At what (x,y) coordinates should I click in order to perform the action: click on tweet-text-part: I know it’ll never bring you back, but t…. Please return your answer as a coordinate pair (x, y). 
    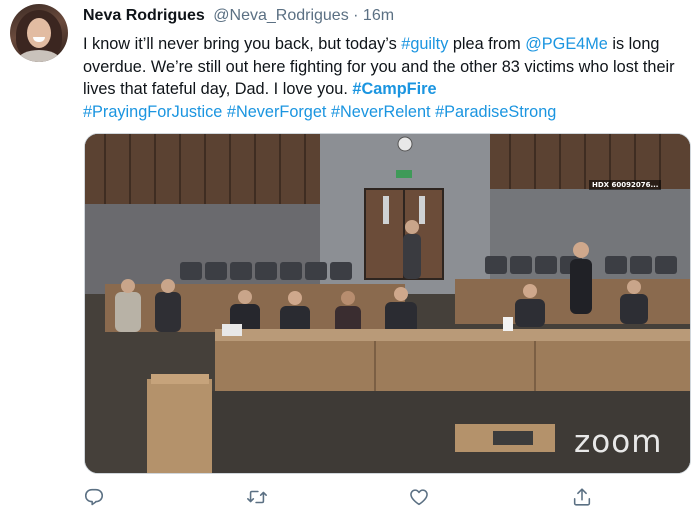
    Looking at the image, I should click on (242, 44).